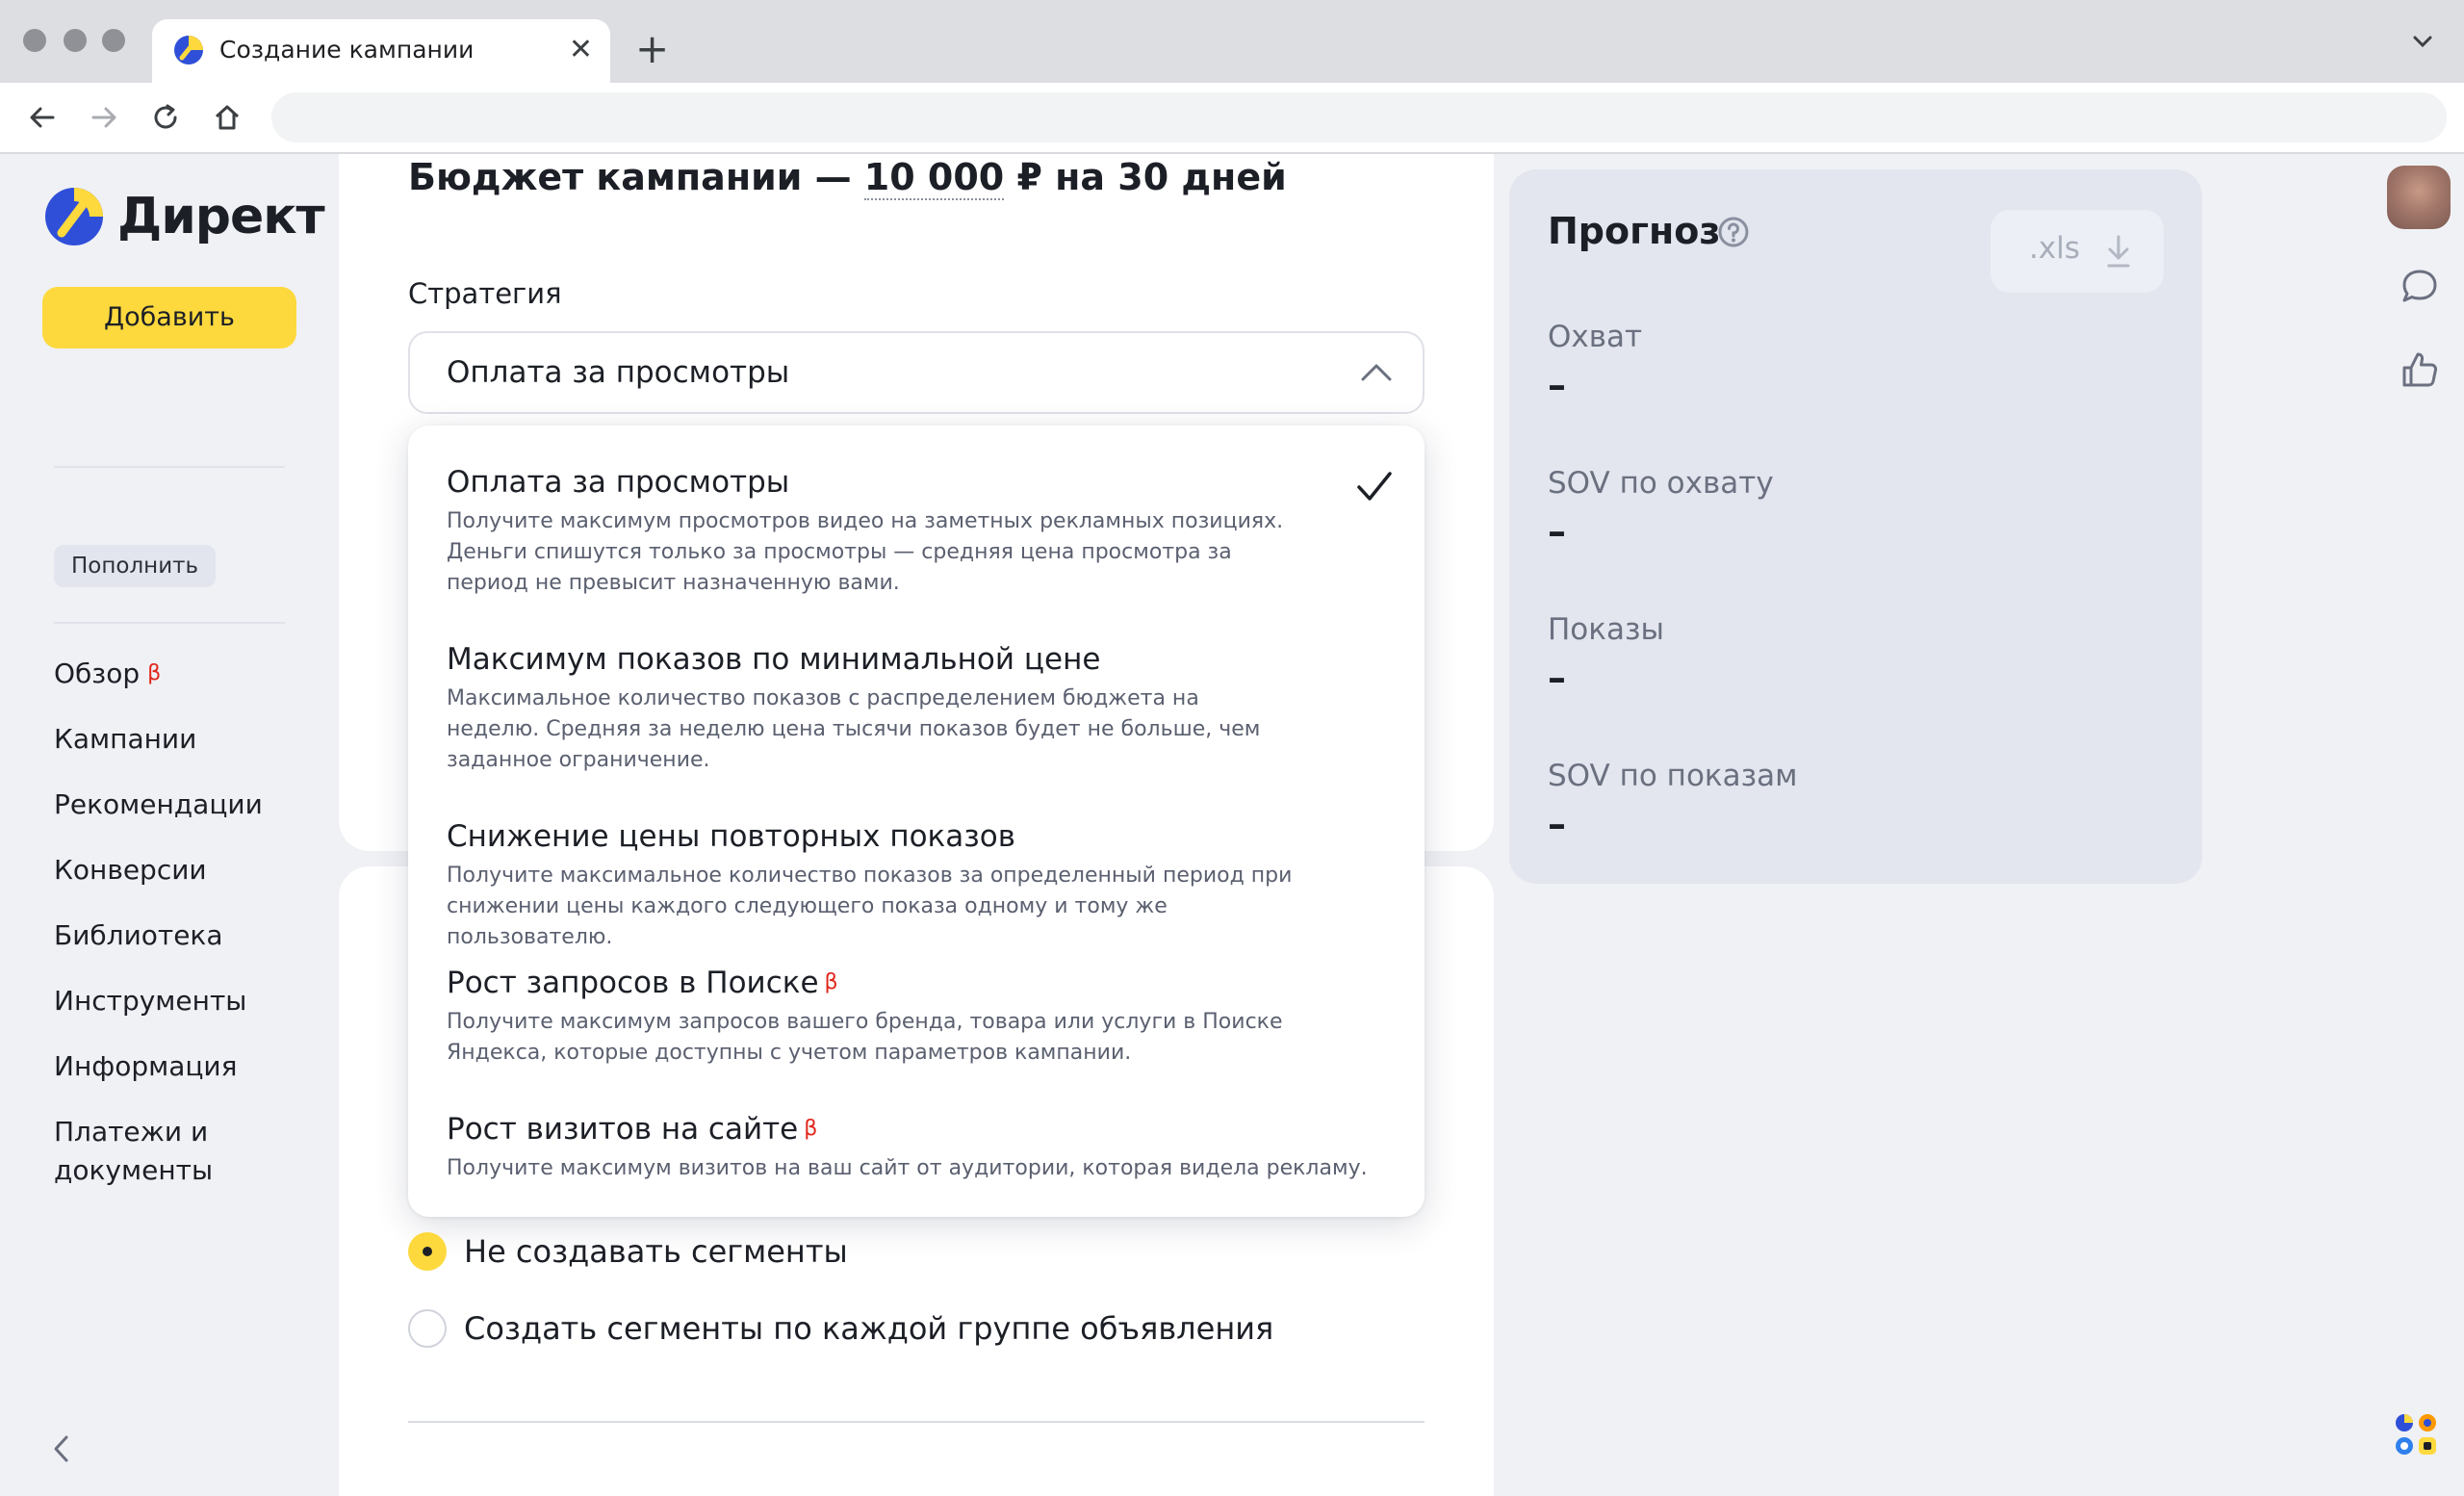 The height and width of the screenshot is (1496, 2464). What do you see at coordinates (2420, 287) in the screenshot?
I see `chat-bubble-icon` at bounding box center [2420, 287].